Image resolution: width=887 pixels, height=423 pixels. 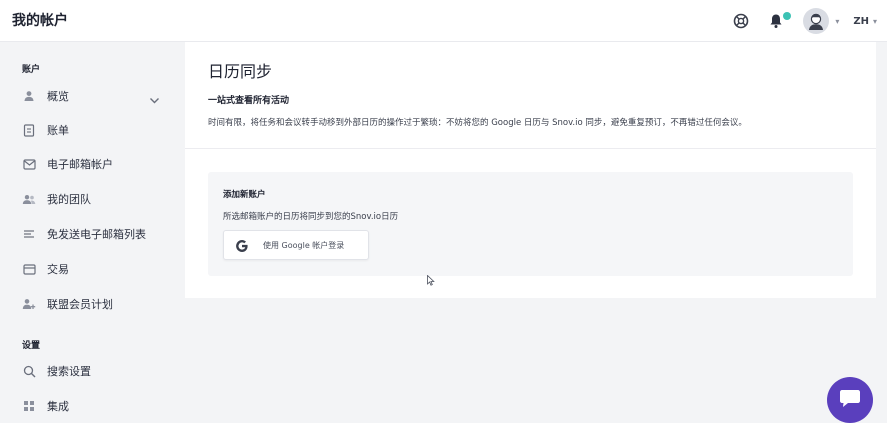 What do you see at coordinates (29, 304) in the screenshot?
I see `affiliate-icon` at bounding box center [29, 304].